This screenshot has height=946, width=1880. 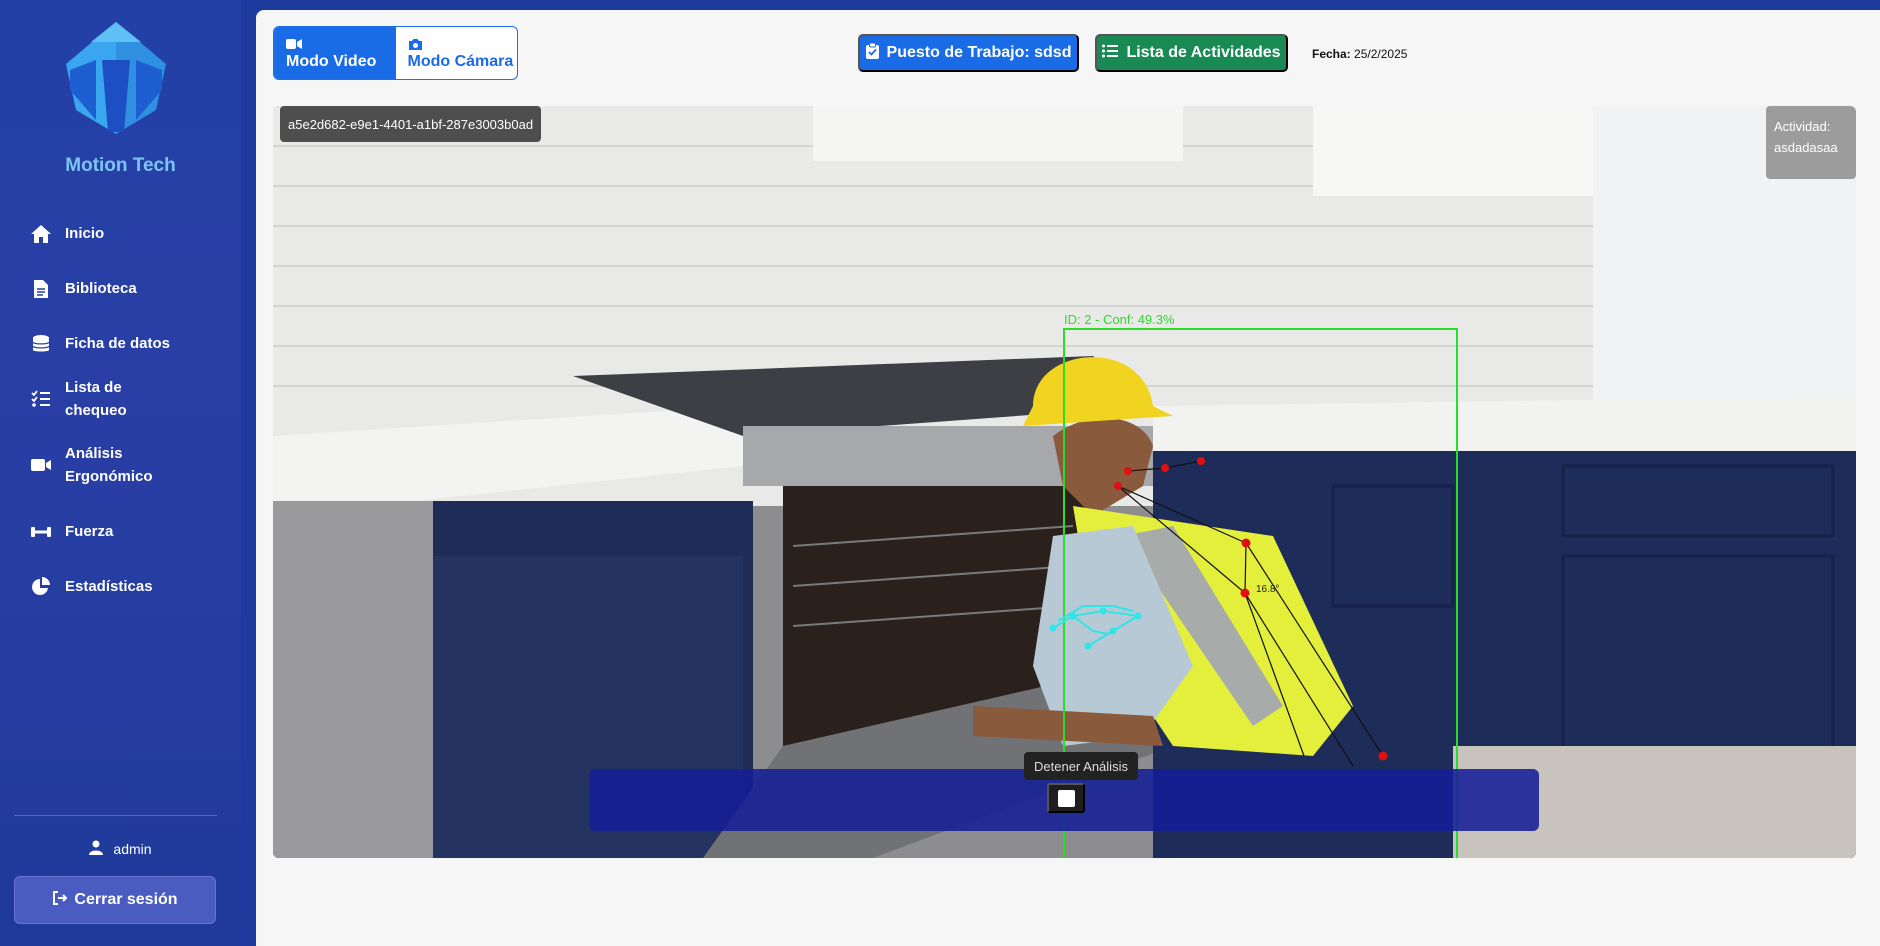 What do you see at coordinates (120, 233) in the screenshot?
I see `sidebar-item-inicio: Inicio` at bounding box center [120, 233].